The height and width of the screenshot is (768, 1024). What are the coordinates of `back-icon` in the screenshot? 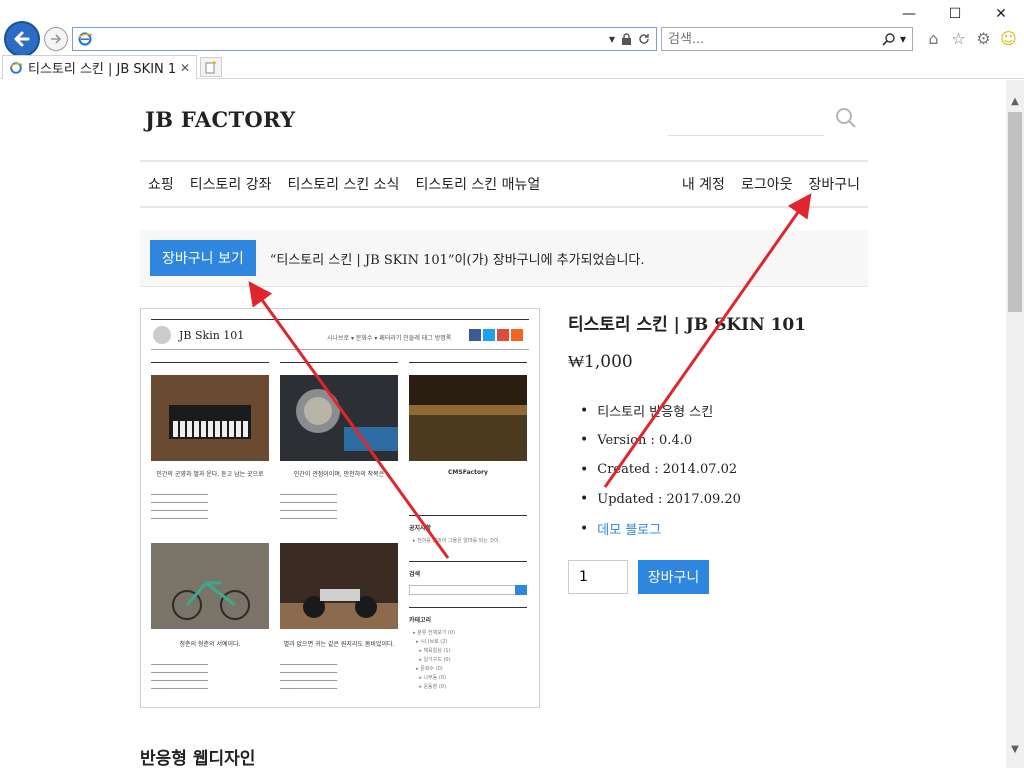 It's located at (22, 39).